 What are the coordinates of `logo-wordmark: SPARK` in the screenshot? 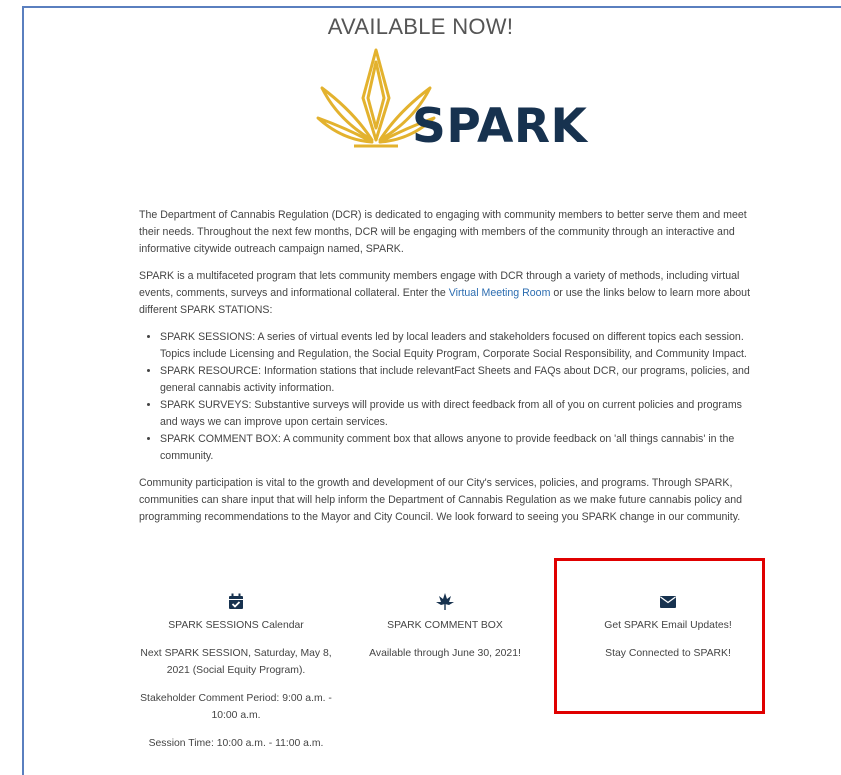 It's located at (500, 126).